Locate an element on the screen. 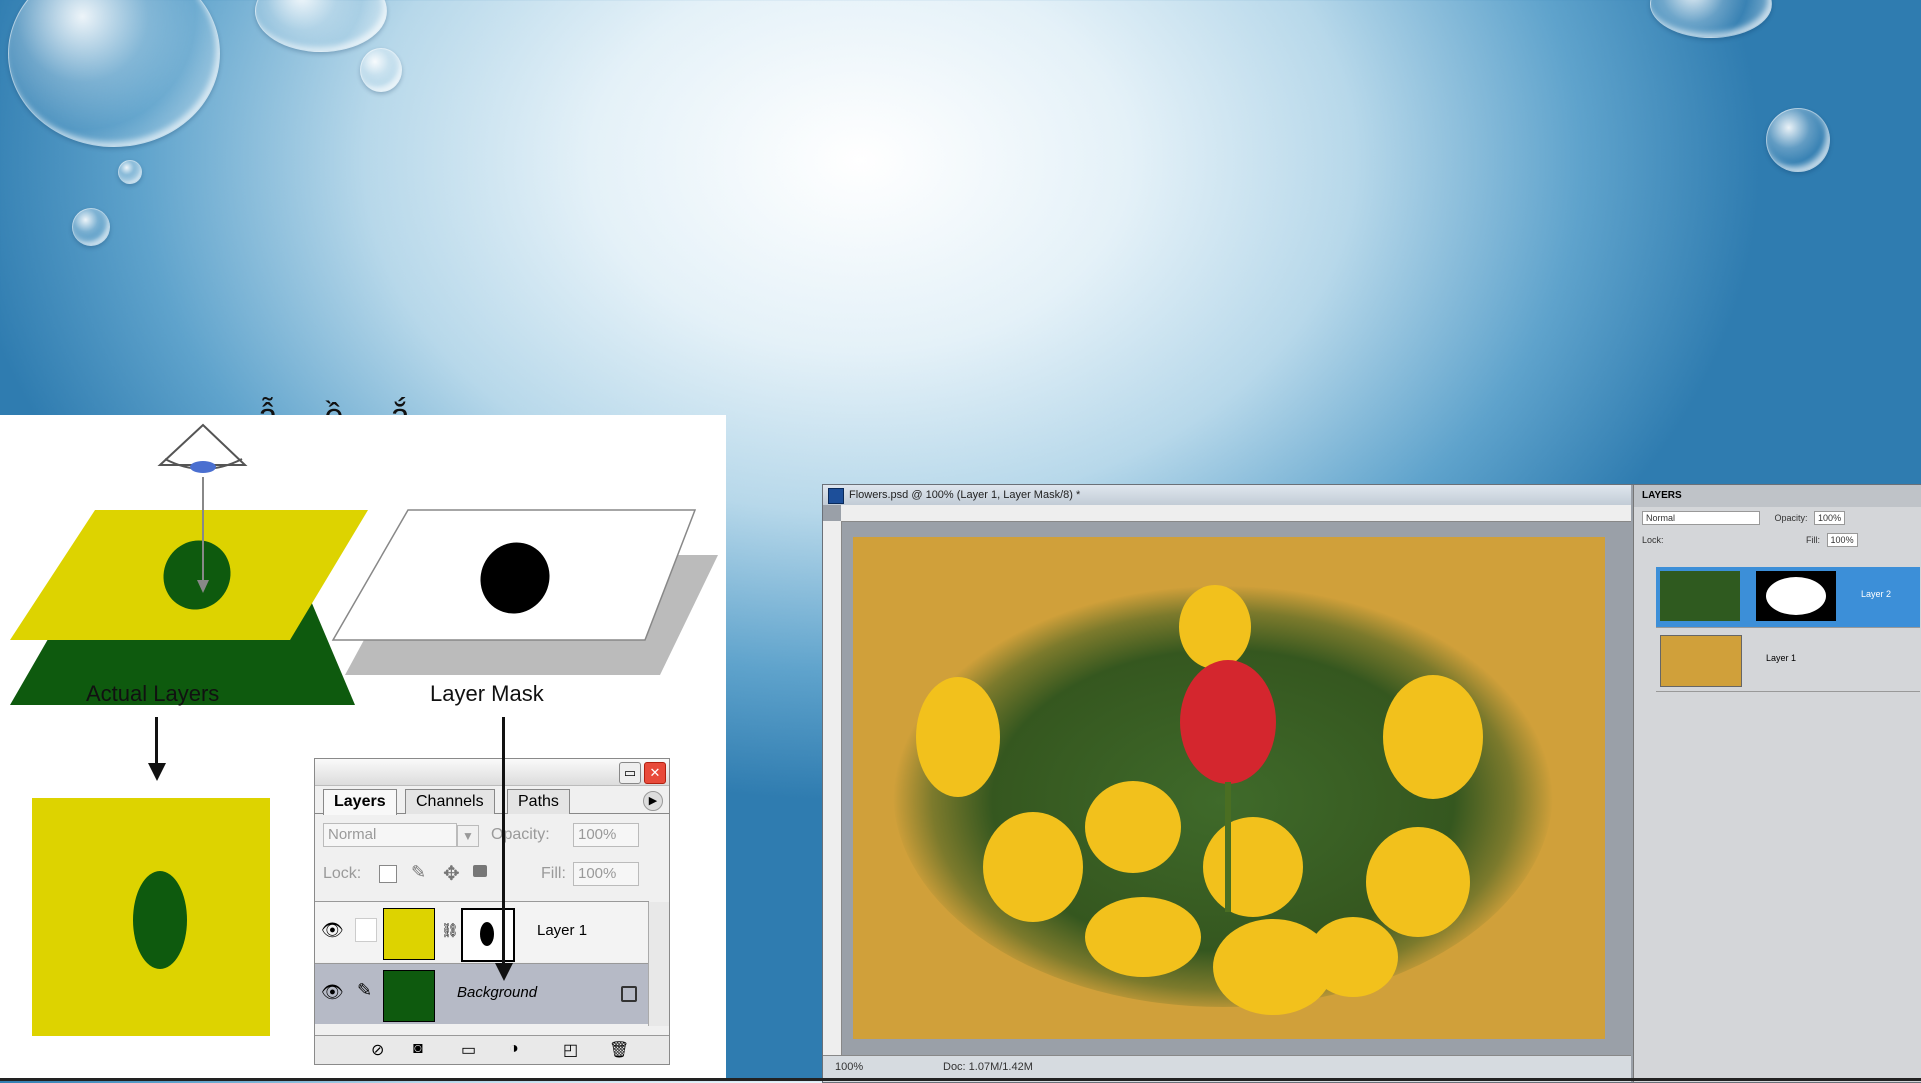 This screenshot has height=1083, width=1921. tulip-photo is located at coordinates (1223, 796).